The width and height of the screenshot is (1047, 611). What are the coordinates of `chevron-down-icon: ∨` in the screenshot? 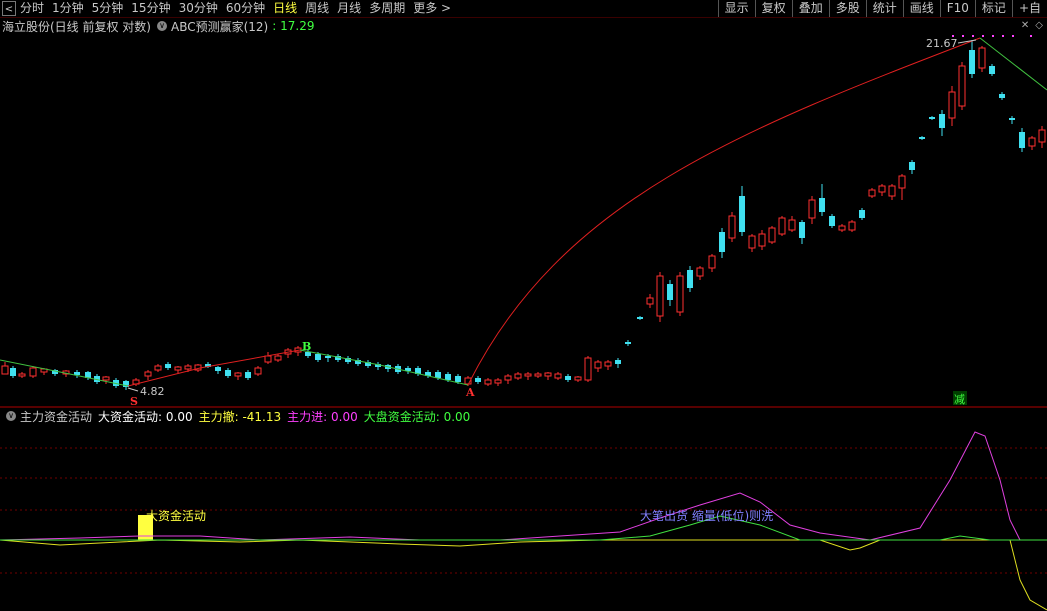 It's located at (11, 416).